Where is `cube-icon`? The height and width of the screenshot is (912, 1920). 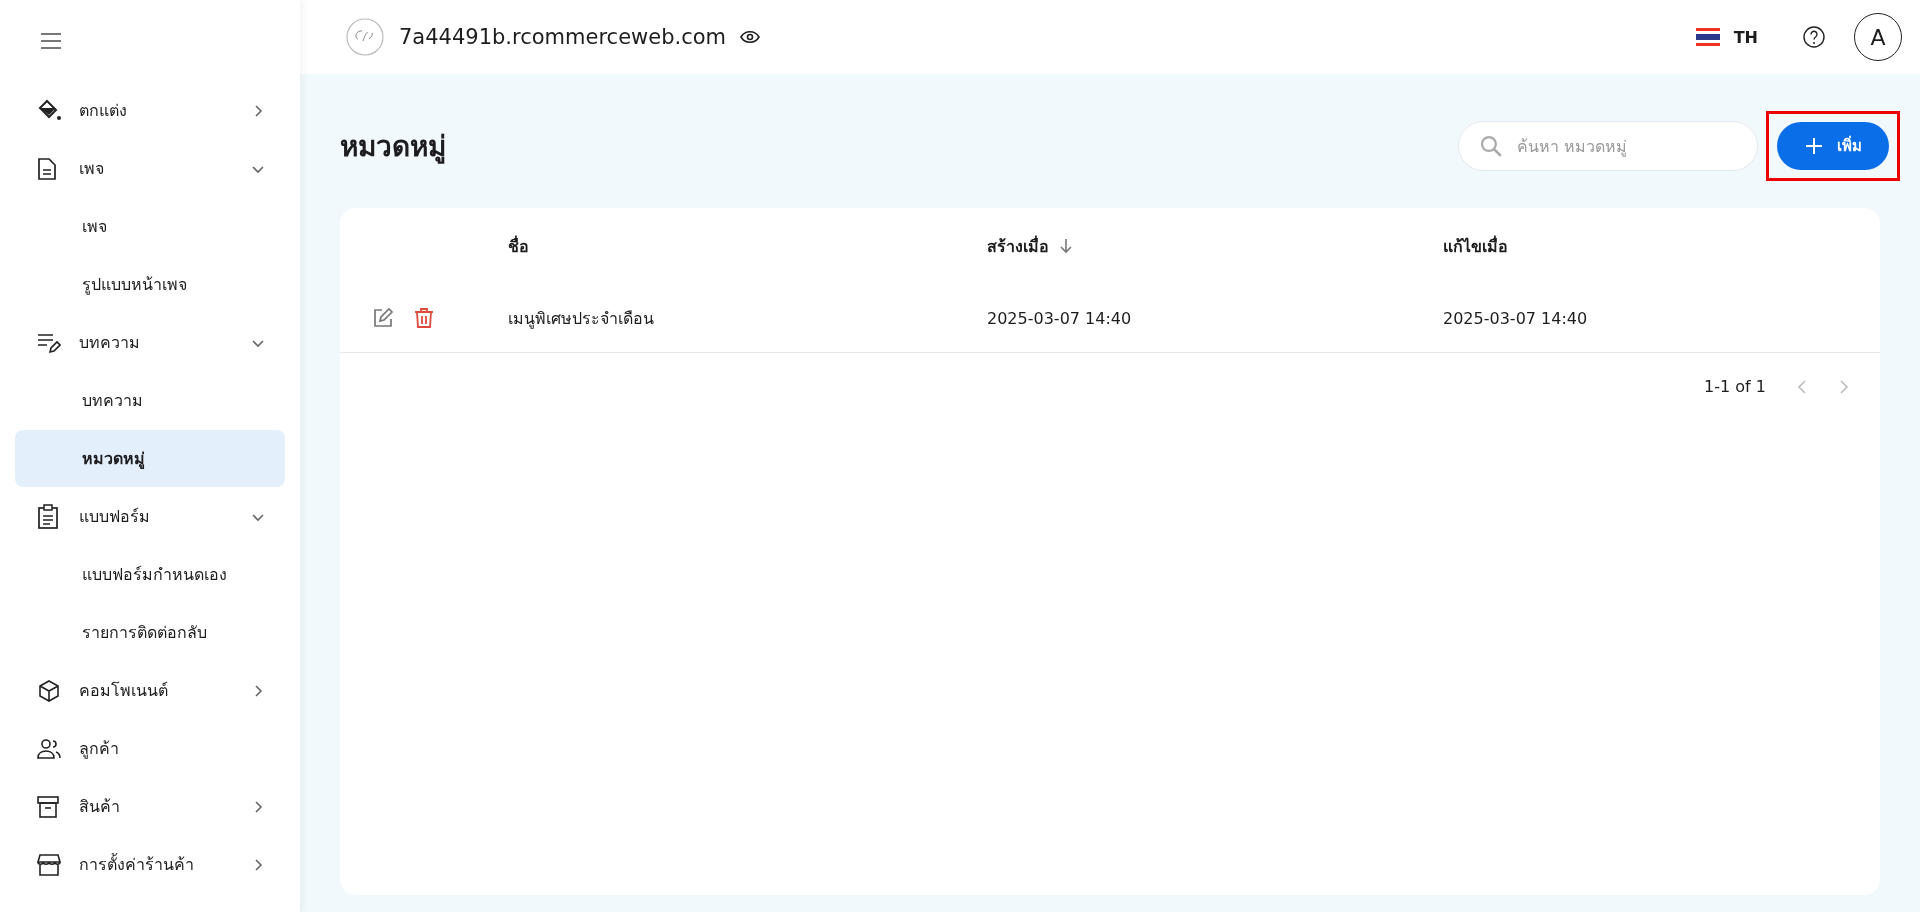 cube-icon is located at coordinates (49, 690).